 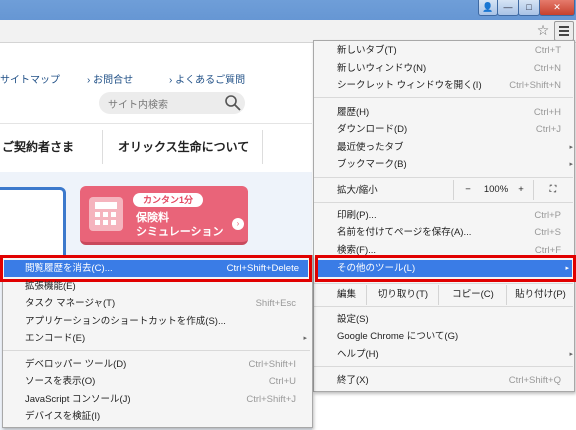 What do you see at coordinates (449, 380) in the screenshot?
I see `menu-item-exit: 終了(X) Ctrl+Shift+Q` at bounding box center [449, 380].